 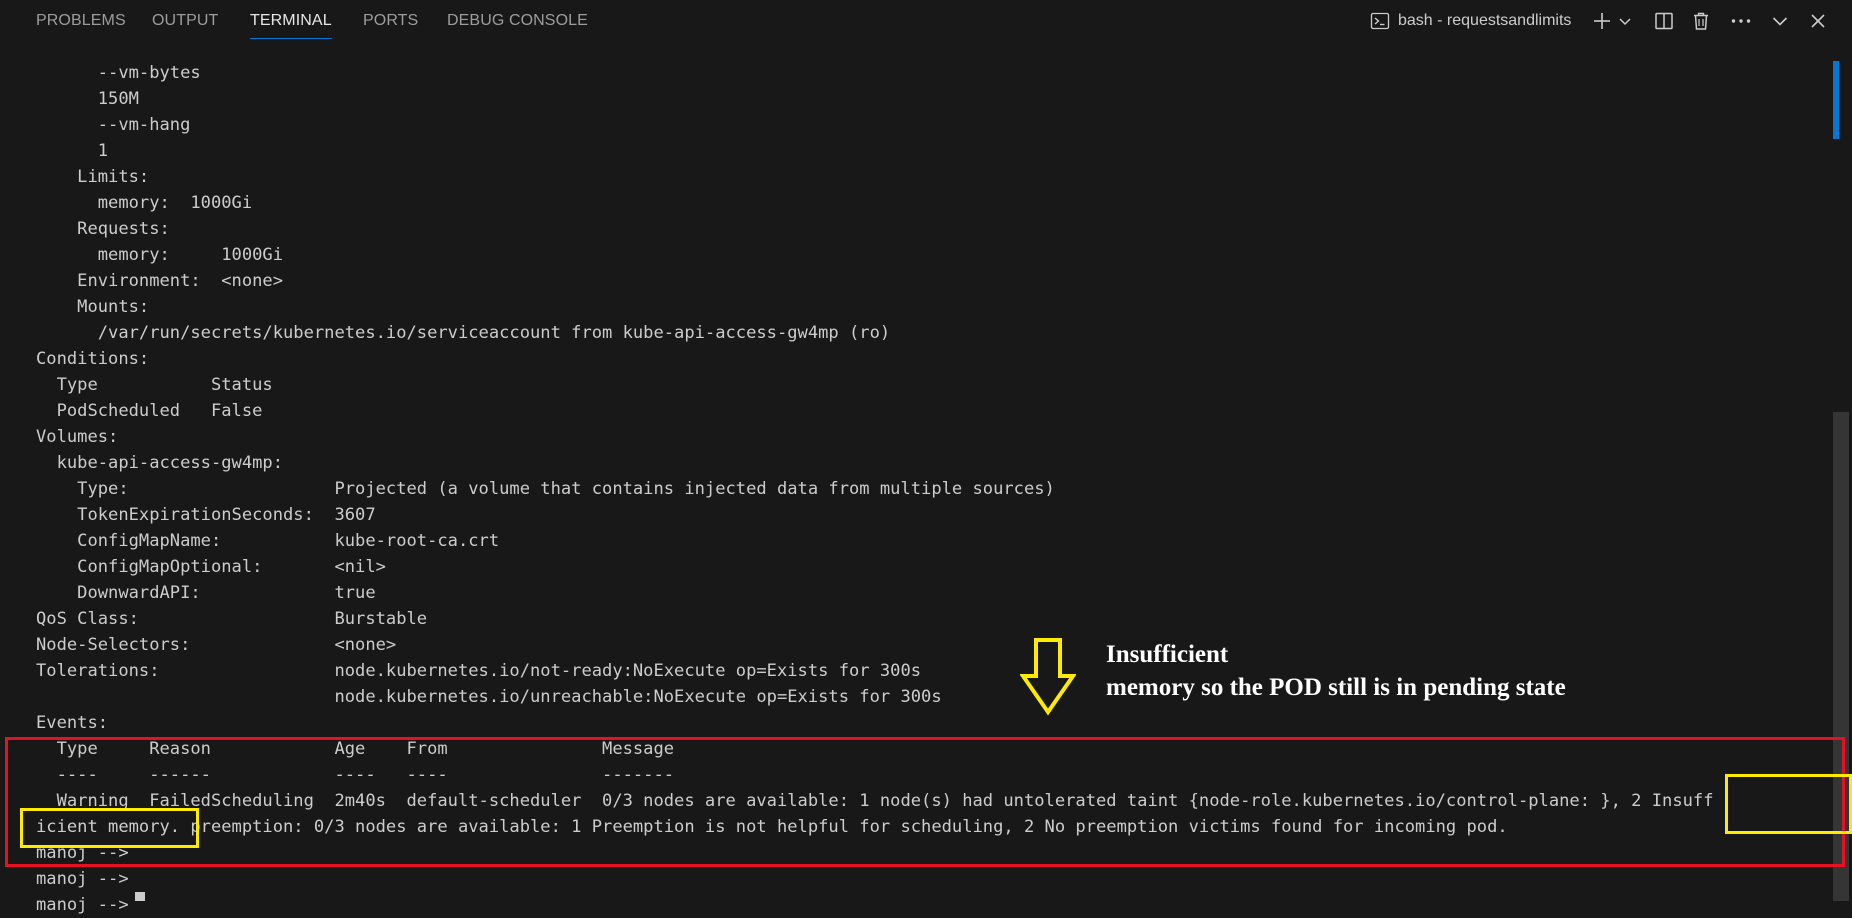 What do you see at coordinates (81, 21) in the screenshot?
I see `tab-problems: PROBLEMS` at bounding box center [81, 21].